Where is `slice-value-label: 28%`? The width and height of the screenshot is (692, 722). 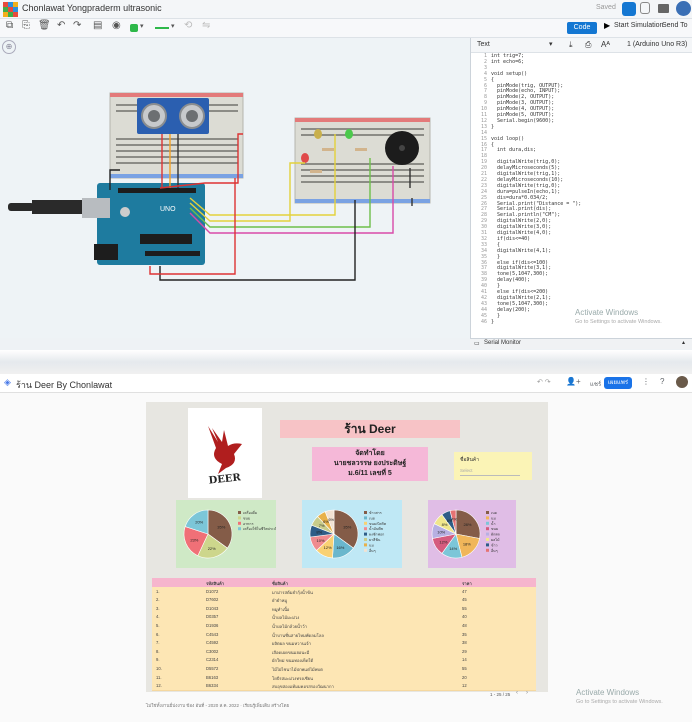 slice-value-label: 28% is located at coordinates (467, 524).